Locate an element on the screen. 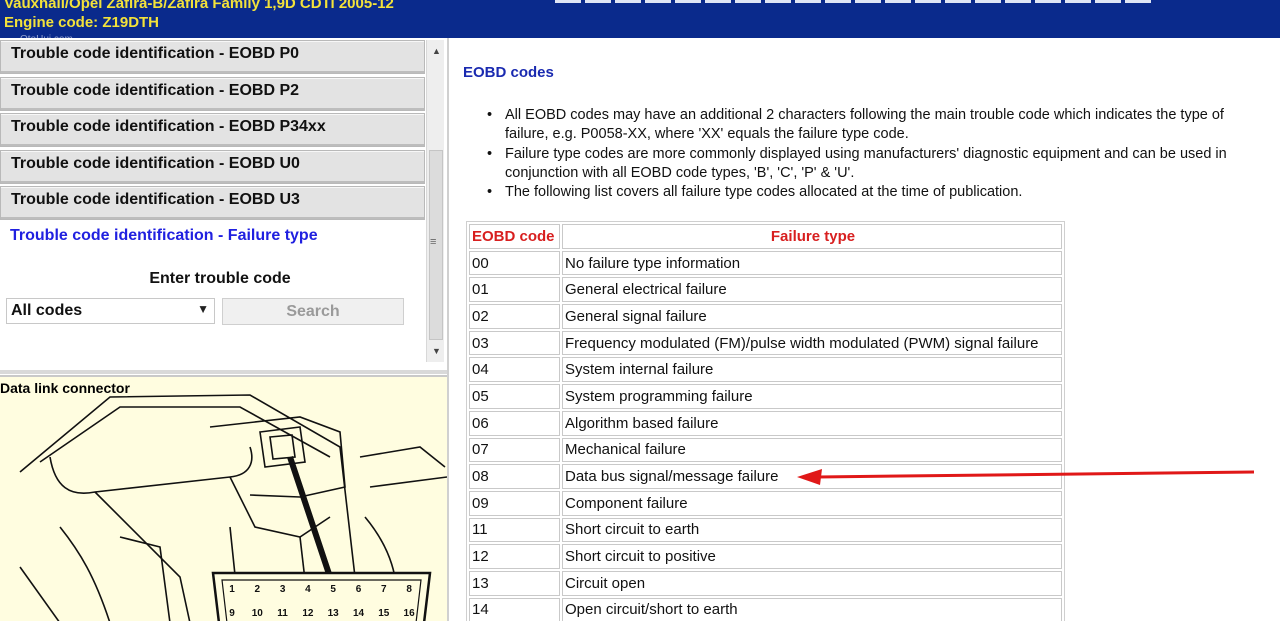 The image size is (1280, 621). failure-type-cell: System internal failure is located at coordinates (812, 370).